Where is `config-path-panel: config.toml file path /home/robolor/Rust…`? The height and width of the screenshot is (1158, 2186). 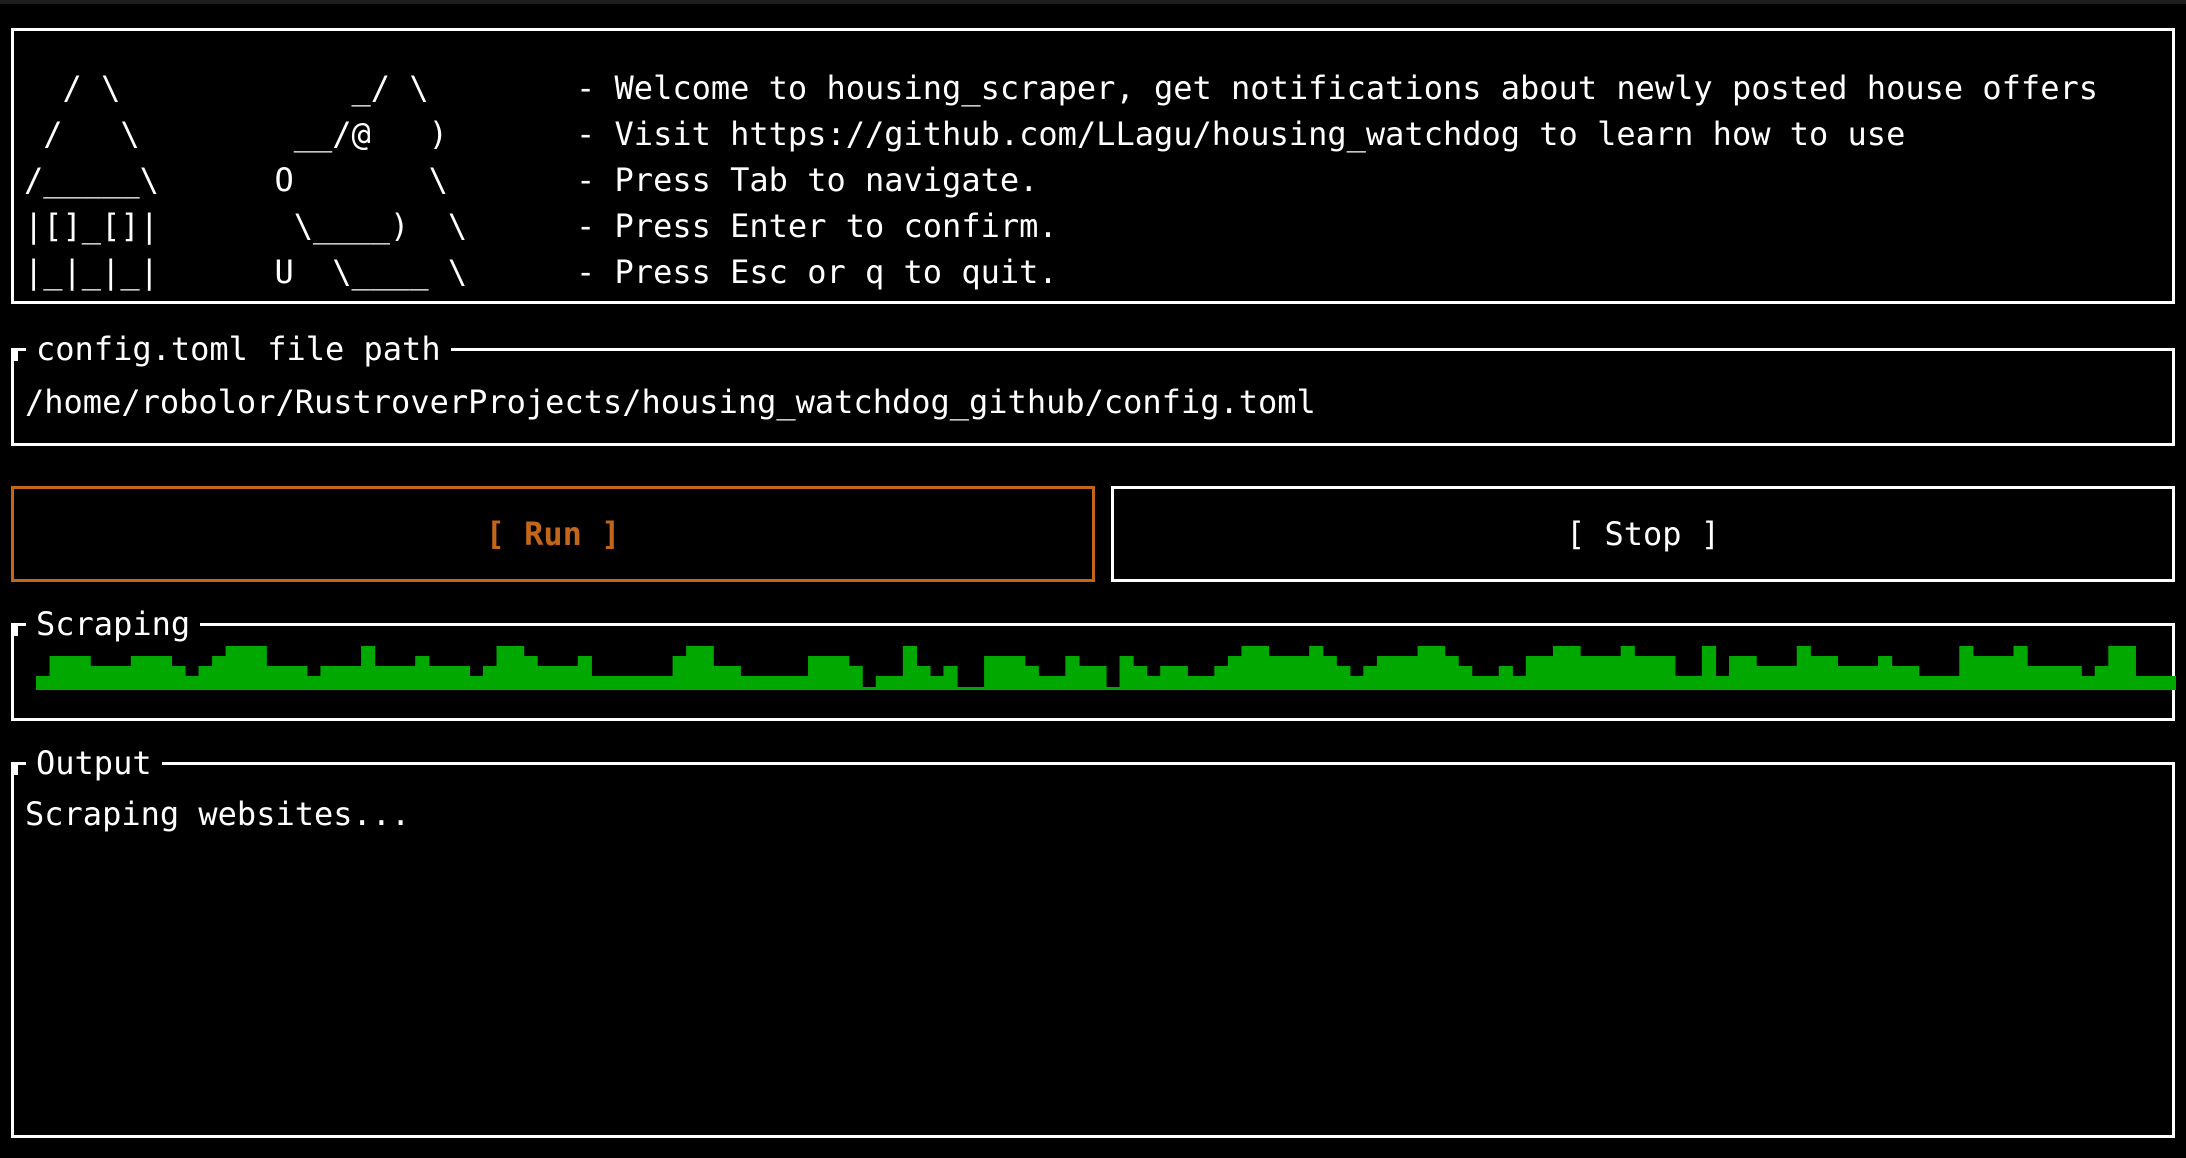
config-path-panel: config.toml file path /home/robolor/Rust… is located at coordinates (1093, 389).